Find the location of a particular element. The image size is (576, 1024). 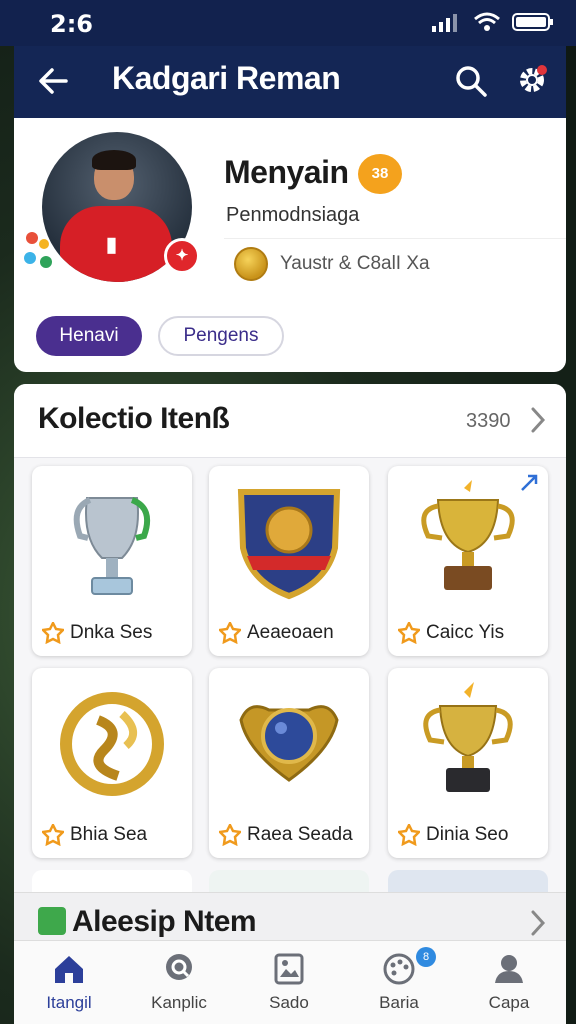

status-icons is located at coordinates (493, 22).